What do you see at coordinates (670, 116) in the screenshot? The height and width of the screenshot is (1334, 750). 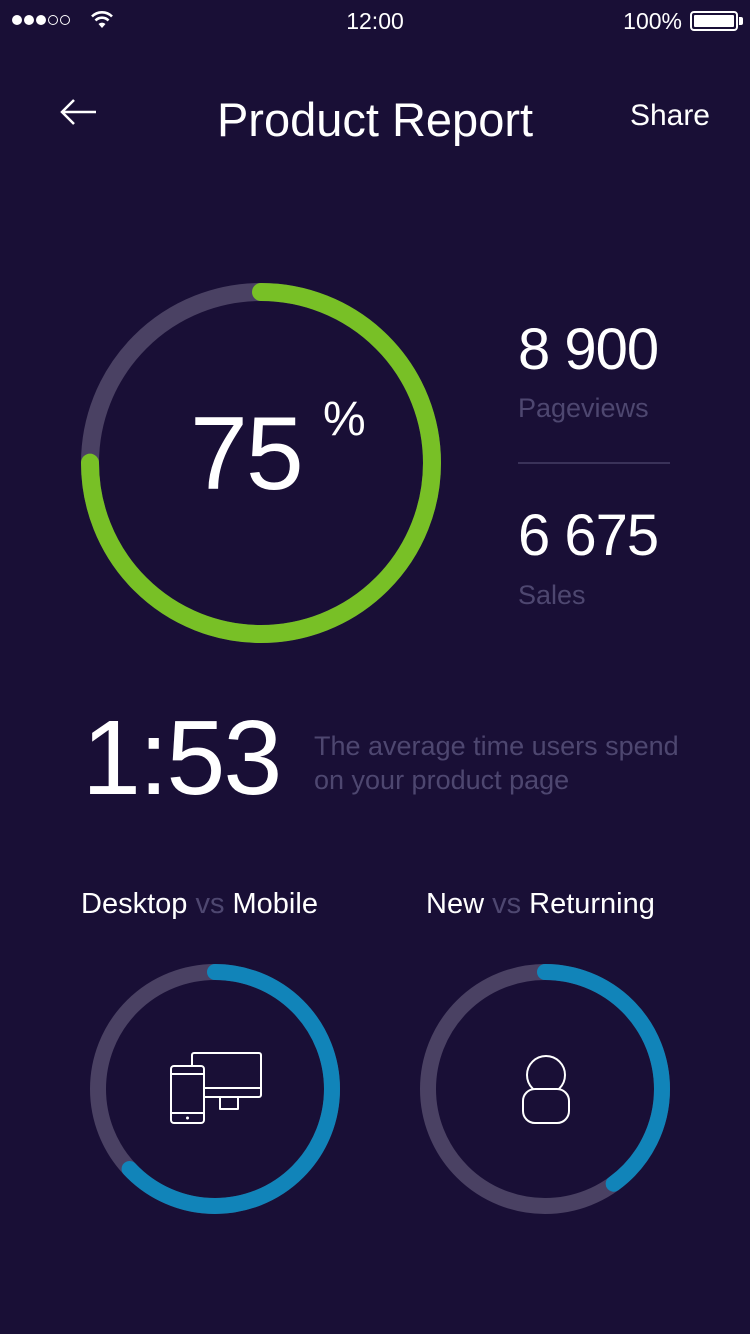 I see `share-button: Share` at bounding box center [670, 116].